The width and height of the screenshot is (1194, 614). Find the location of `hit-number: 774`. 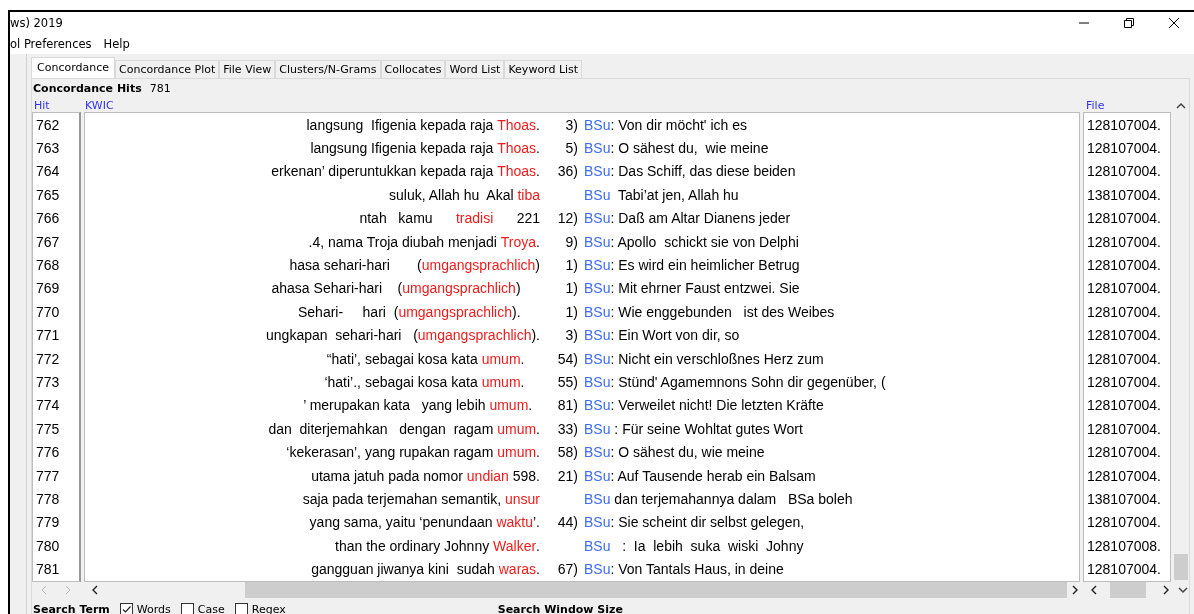

hit-number: 774 is located at coordinates (48, 405).